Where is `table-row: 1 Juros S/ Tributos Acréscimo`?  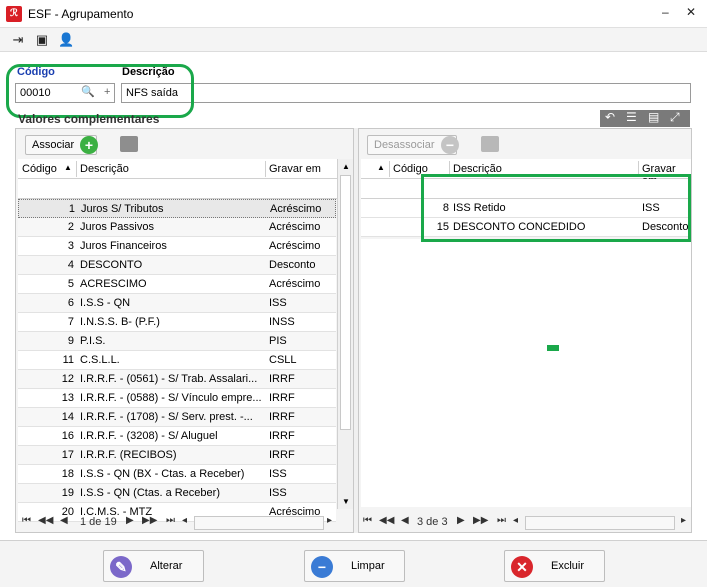
table-row: 1 Juros S/ Tributos Acréscimo is located at coordinates (177, 208).